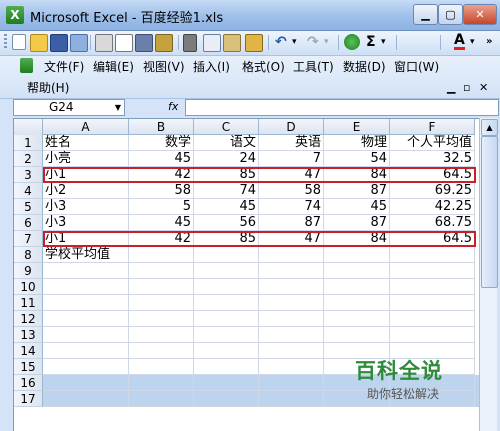 The height and width of the screenshot is (431, 500). Describe the element at coordinates (28, 191) in the screenshot. I see `row-header-4: 4` at that location.